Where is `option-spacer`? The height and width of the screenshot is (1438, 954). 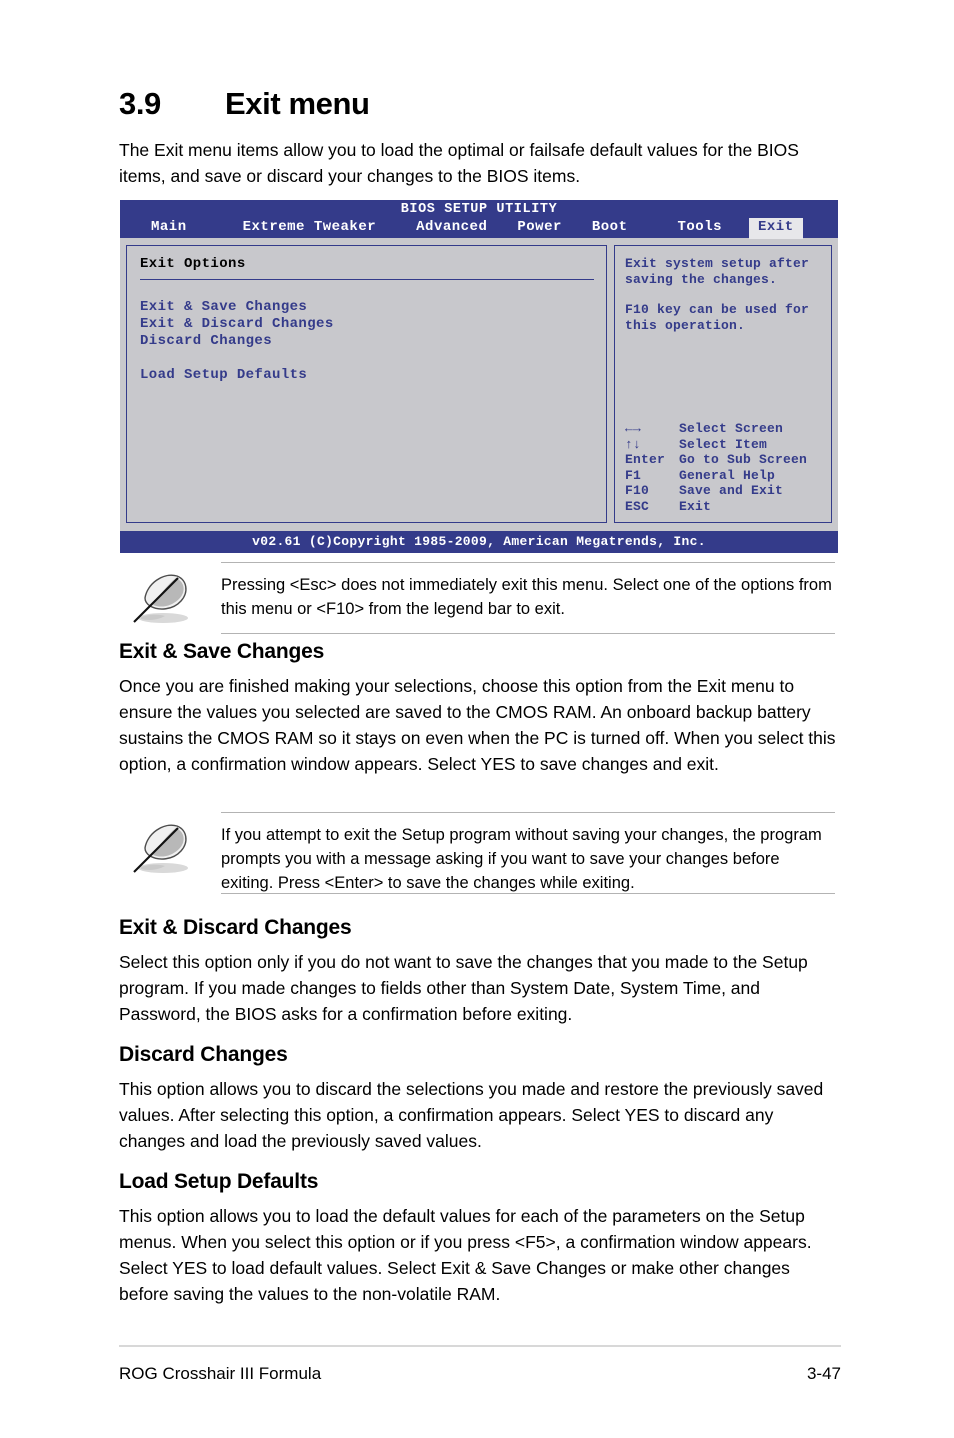 option-spacer is located at coordinates (367, 358).